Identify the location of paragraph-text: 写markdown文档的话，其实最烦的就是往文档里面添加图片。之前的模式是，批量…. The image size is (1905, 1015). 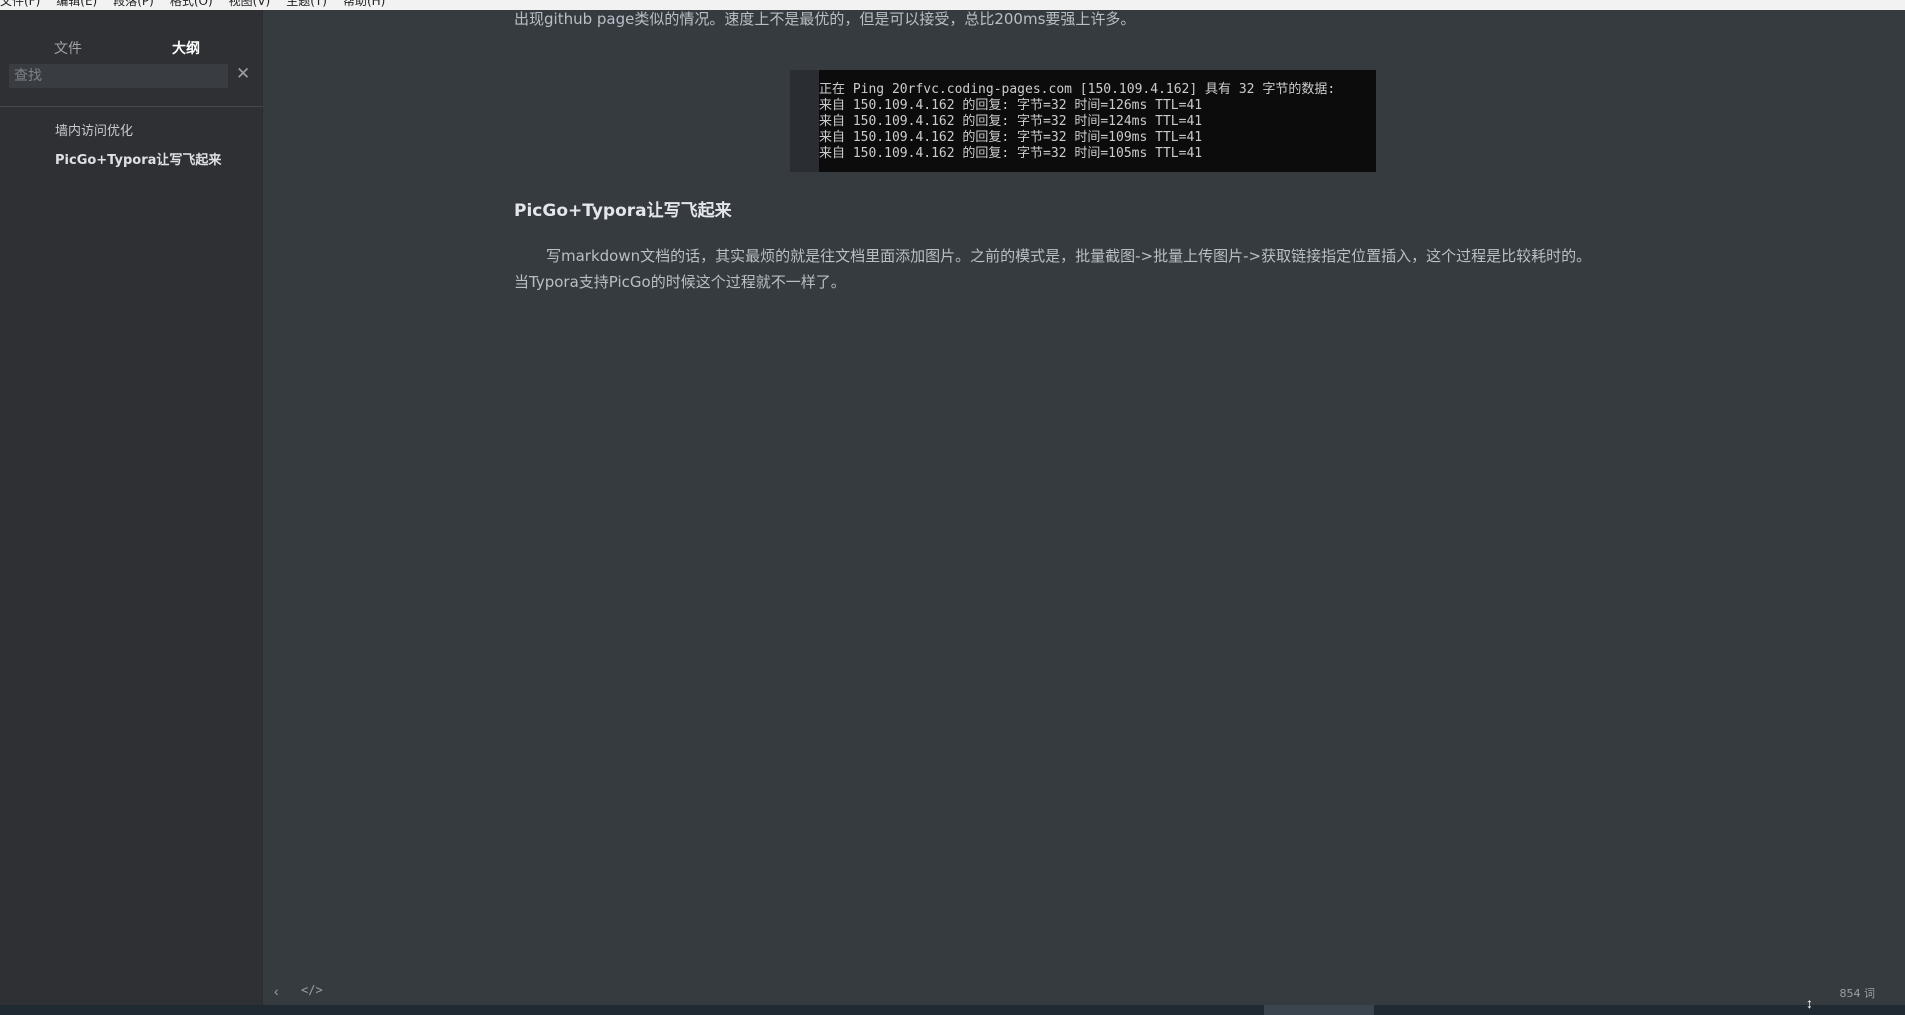
(1069, 256).